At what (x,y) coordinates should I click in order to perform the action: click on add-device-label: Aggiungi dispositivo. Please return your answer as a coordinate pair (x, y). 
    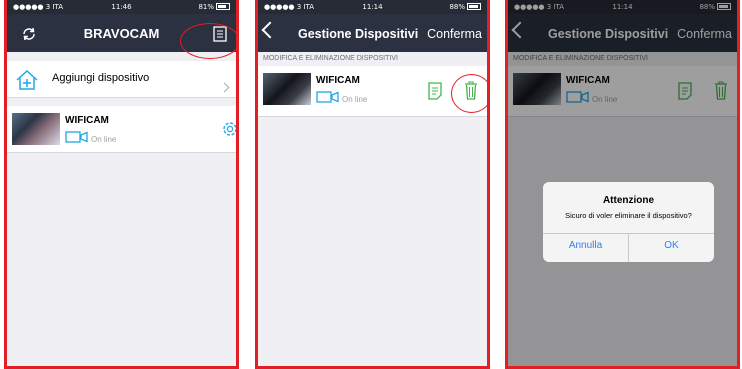
    Looking at the image, I should click on (101, 78).